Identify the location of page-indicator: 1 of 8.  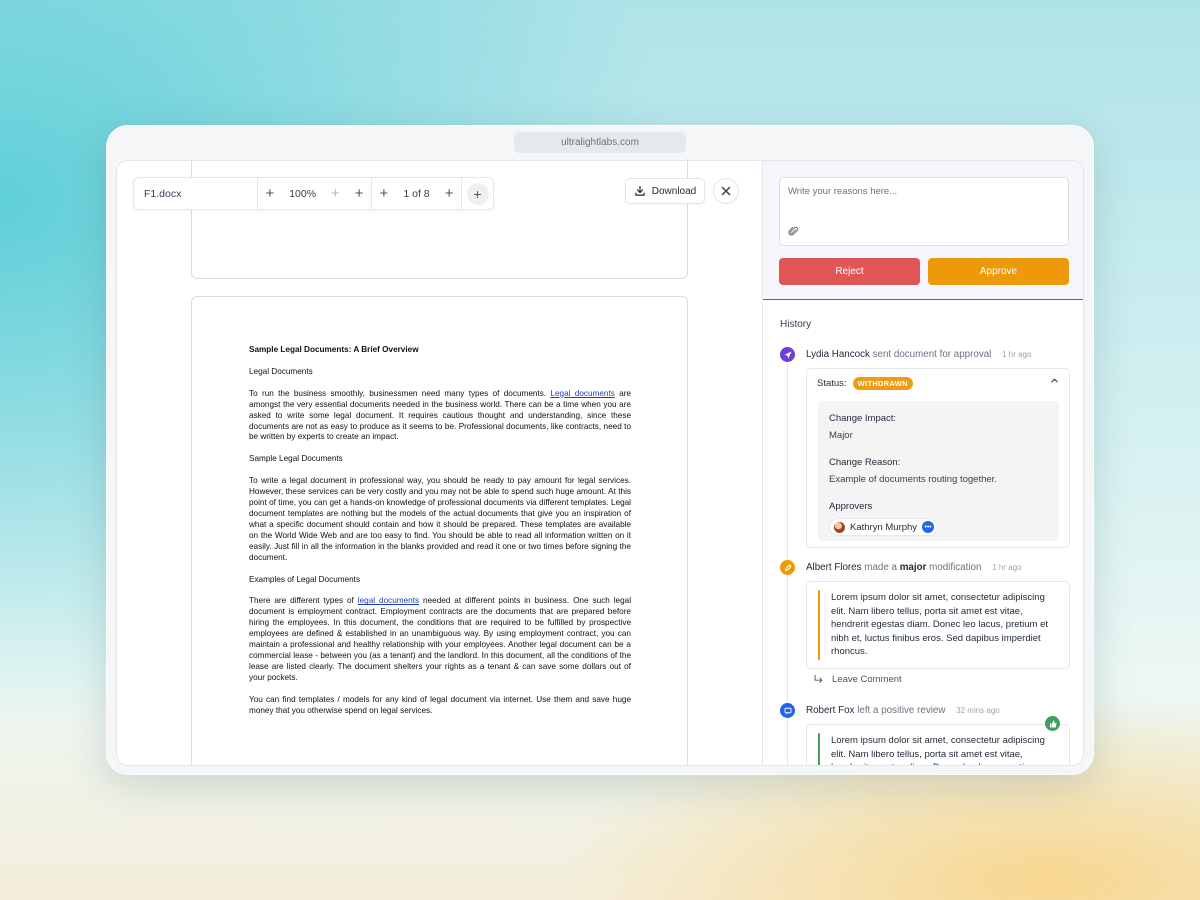
(416, 193).